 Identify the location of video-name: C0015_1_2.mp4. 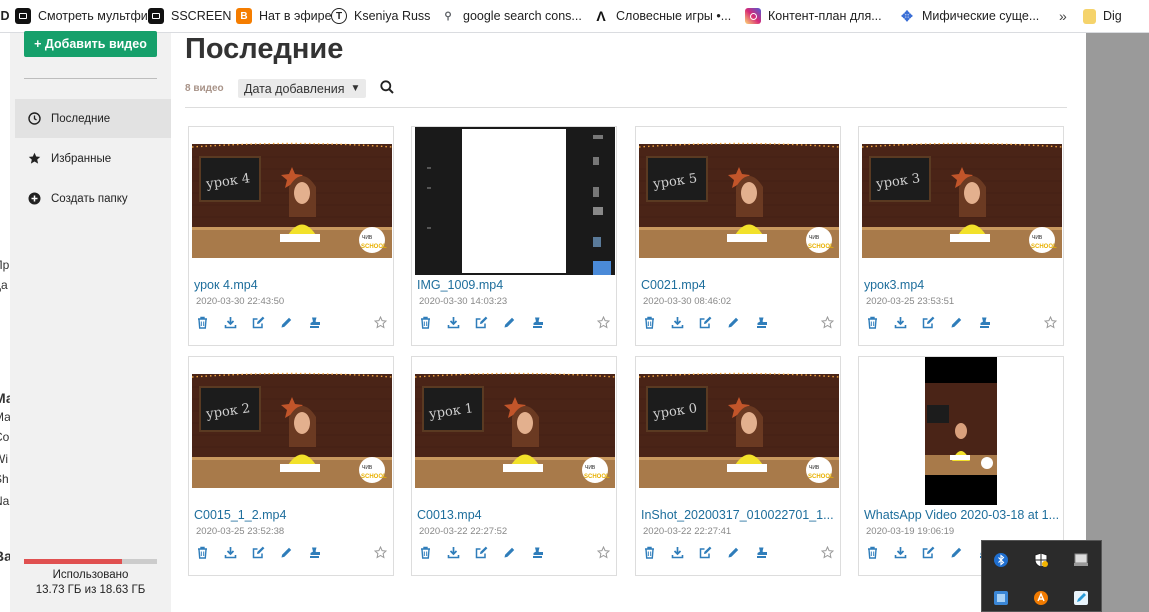
(292, 515).